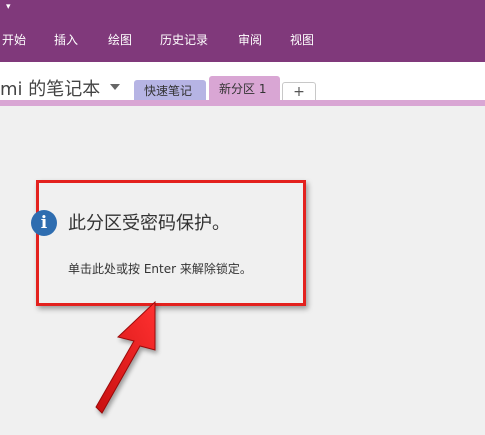 The height and width of the screenshot is (435, 485). Describe the element at coordinates (66, 40) in the screenshot. I see `tab-insert: 插入` at that location.